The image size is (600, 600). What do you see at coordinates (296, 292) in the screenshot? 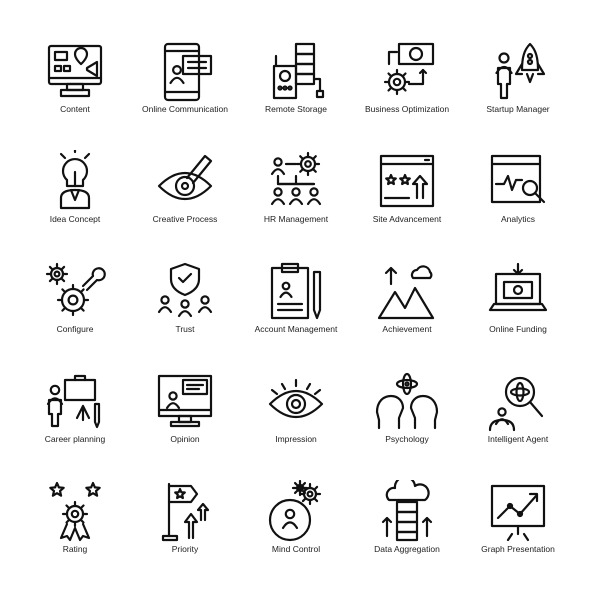
I see `clipboard-pen-icon` at bounding box center [296, 292].